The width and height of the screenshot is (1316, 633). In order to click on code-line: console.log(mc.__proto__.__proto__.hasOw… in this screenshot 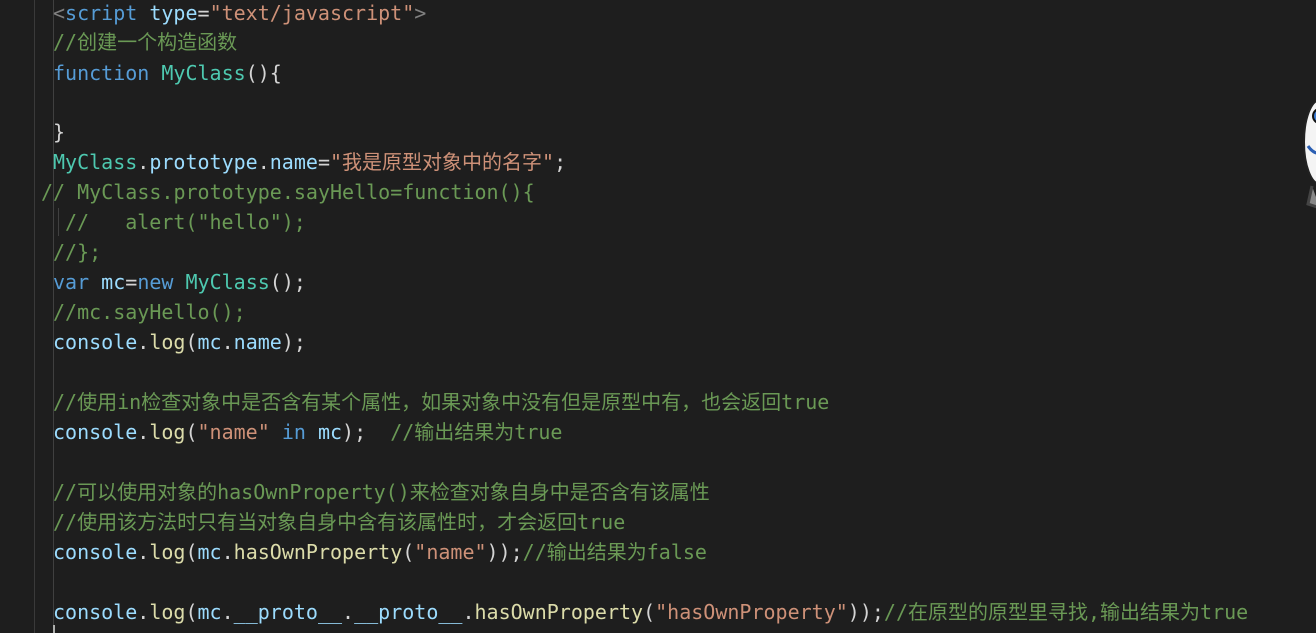, I will do `click(650, 612)`.